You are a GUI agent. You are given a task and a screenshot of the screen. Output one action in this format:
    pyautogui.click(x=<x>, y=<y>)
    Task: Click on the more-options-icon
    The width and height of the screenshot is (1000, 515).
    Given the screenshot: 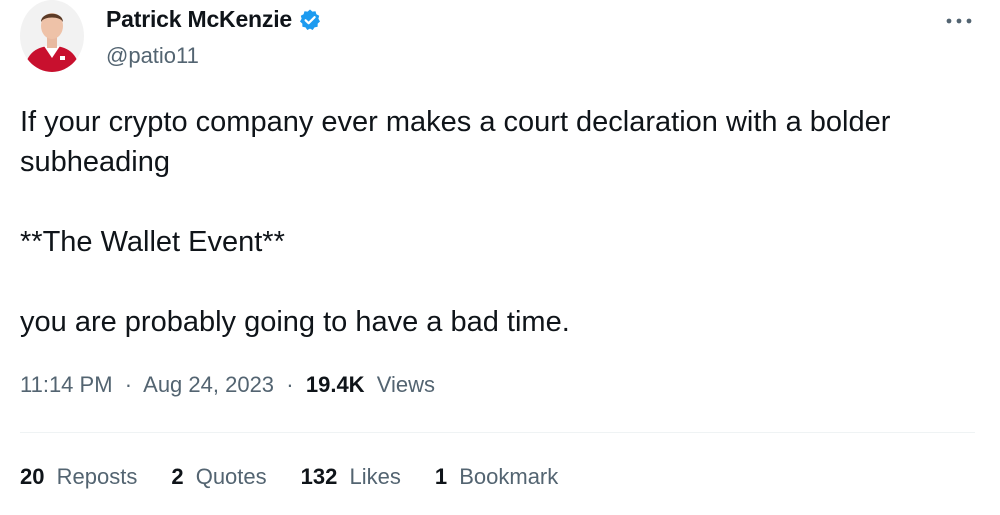 What is the action you would take?
    pyautogui.click(x=959, y=21)
    